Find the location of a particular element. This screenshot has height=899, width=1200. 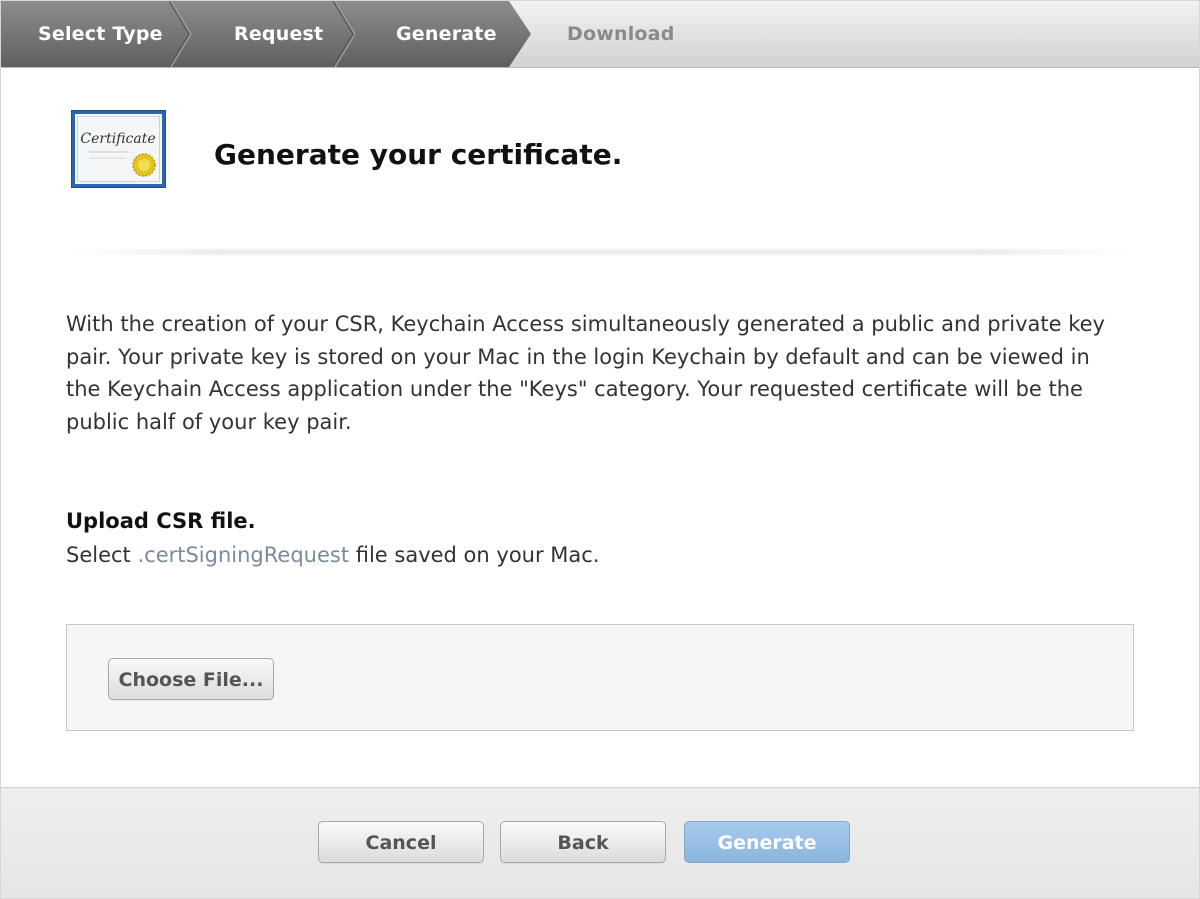

page-title: Generate your certificate. is located at coordinates (418, 154).